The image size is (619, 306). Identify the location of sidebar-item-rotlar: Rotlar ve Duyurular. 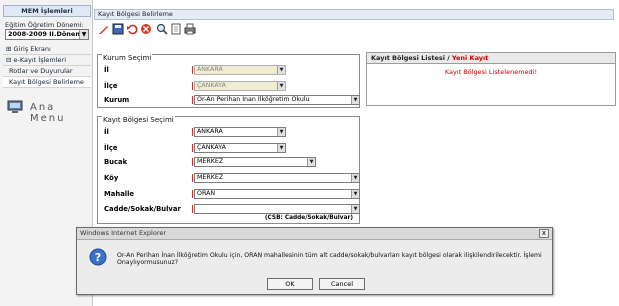
(47, 71).